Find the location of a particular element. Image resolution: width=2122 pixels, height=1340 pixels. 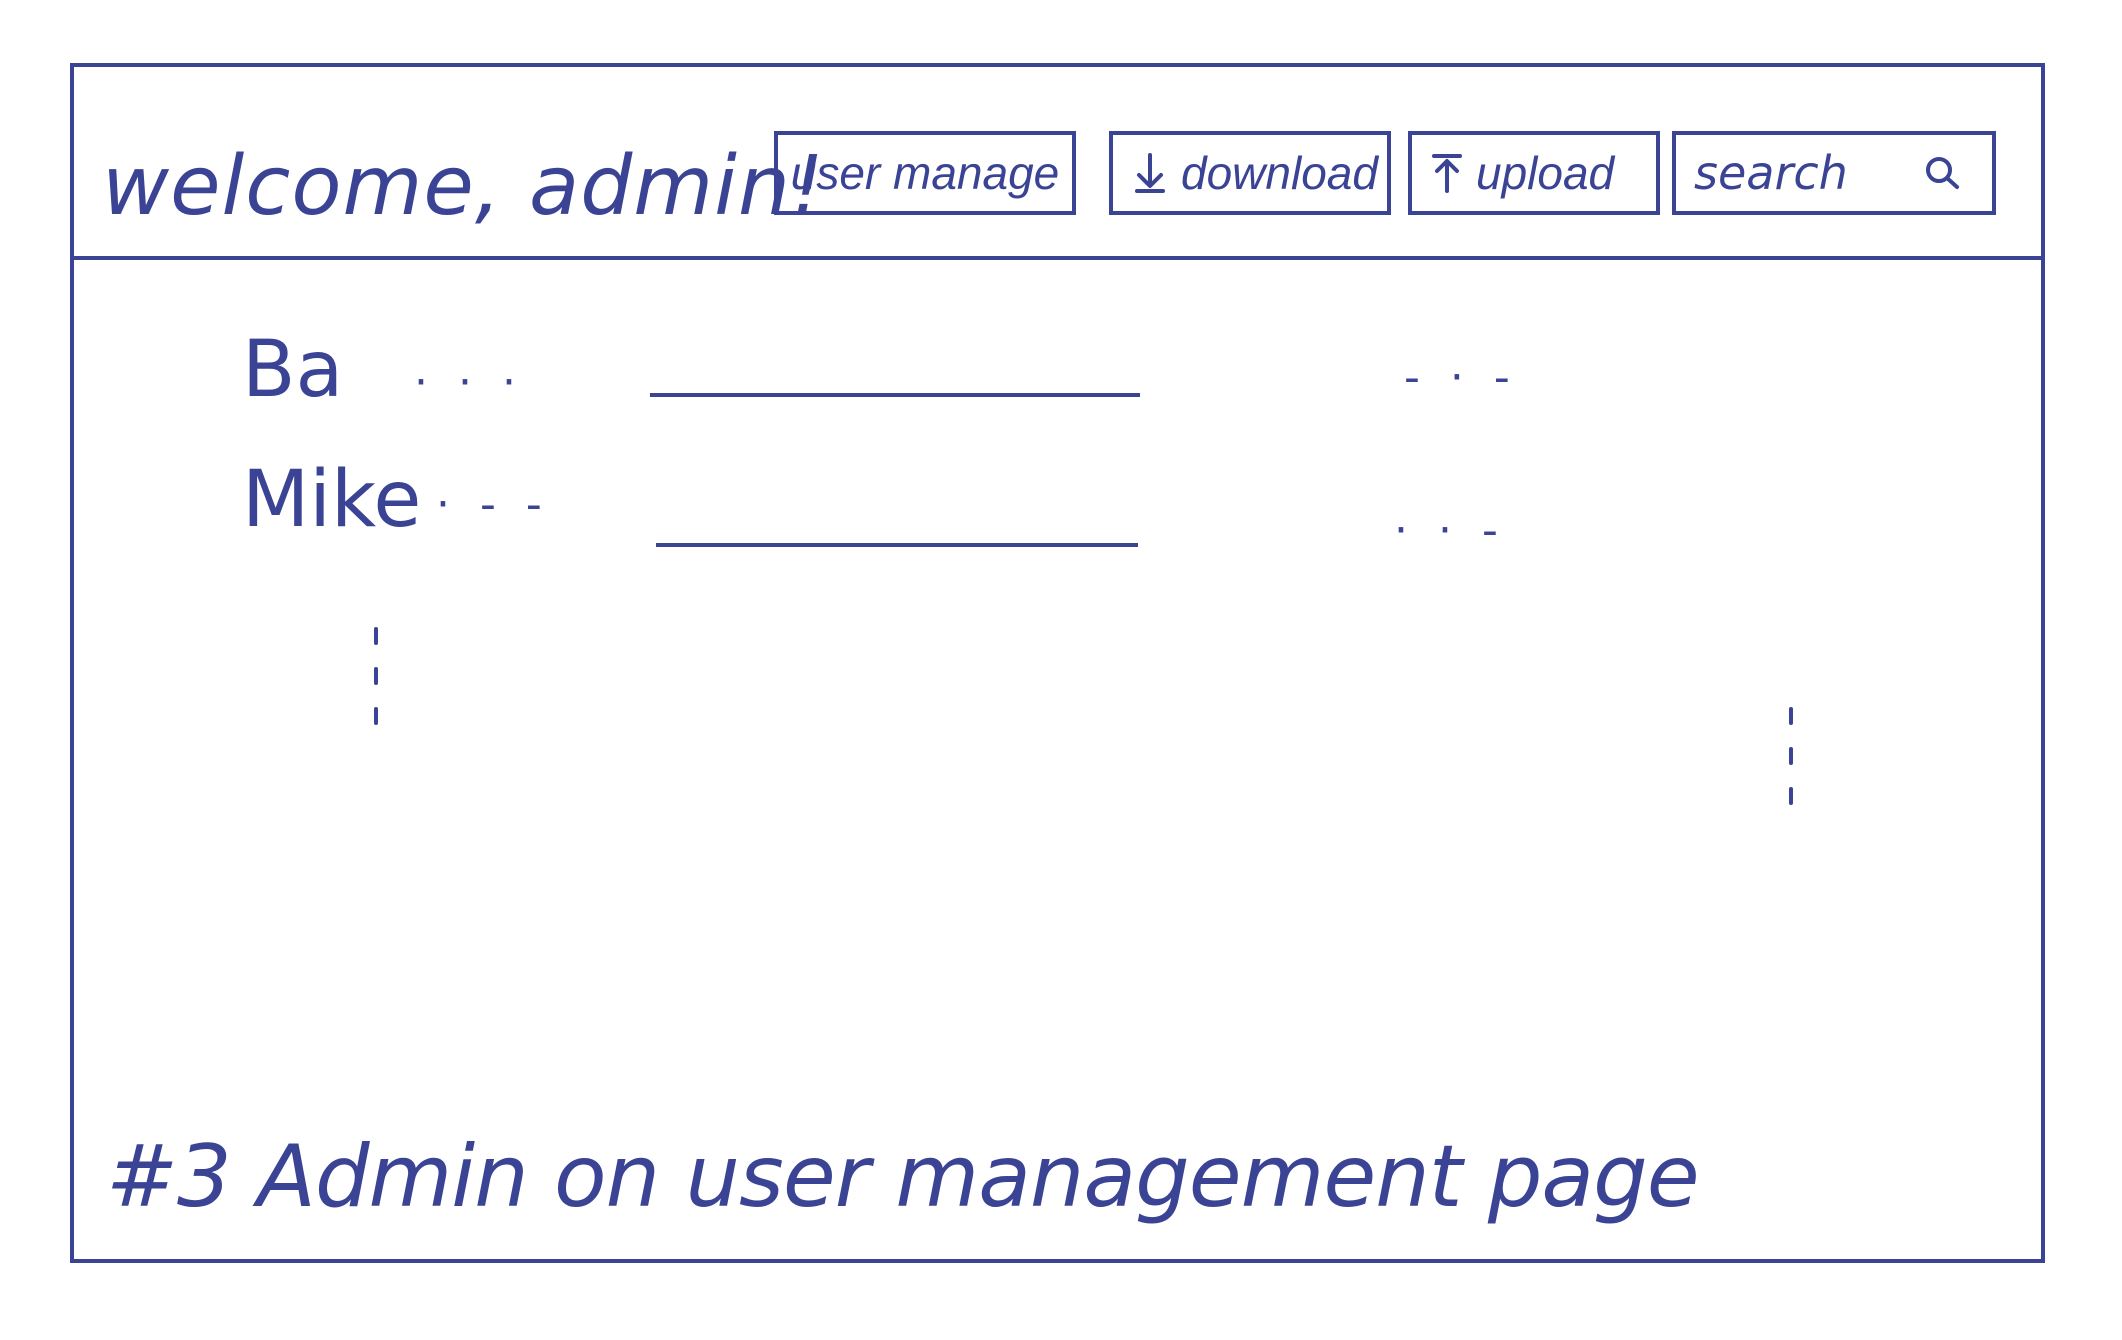

page-caption: #3 Admin on user management page is located at coordinates (903, 1177).